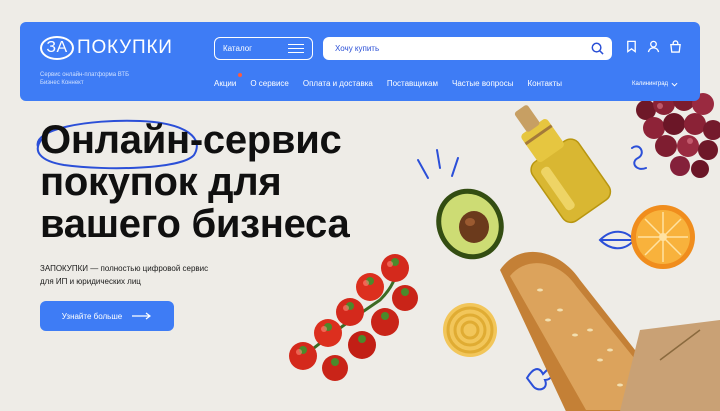 This screenshot has width=720, height=411. What do you see at coordinates (228, 80) in the screenshot?
I see `nav-item-promotions: Акции` at bounding box center [228, 80].